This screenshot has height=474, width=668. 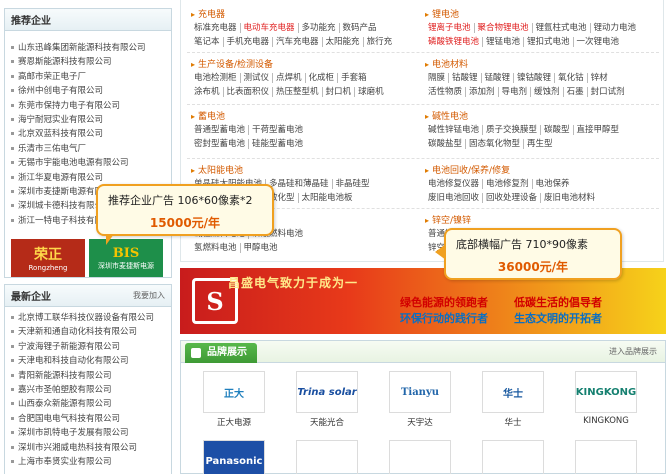 What do you see at coordinates (540, 170) in the screenshot?
I see `category-title: 电池回收/保养/修复` at bounding box center [540, 170].